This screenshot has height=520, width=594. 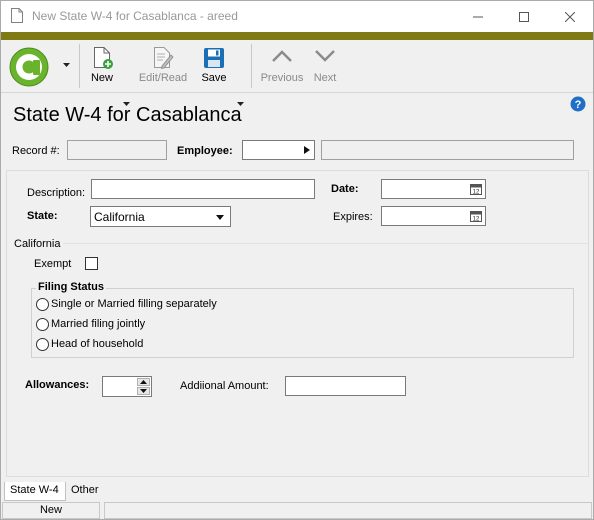 What do you see at coordinates (36, 151) in the screenshot?
I see `record-label: Record #:` at bounding box center [36, 151].